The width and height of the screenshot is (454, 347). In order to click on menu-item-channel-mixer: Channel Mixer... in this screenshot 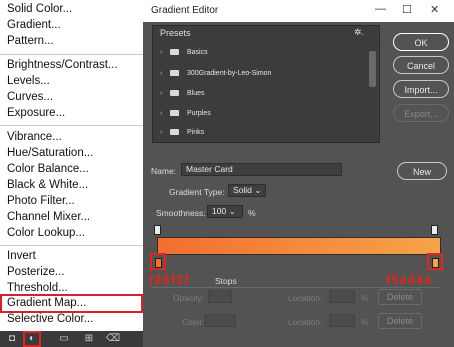, I will do `click(48, 217)`.